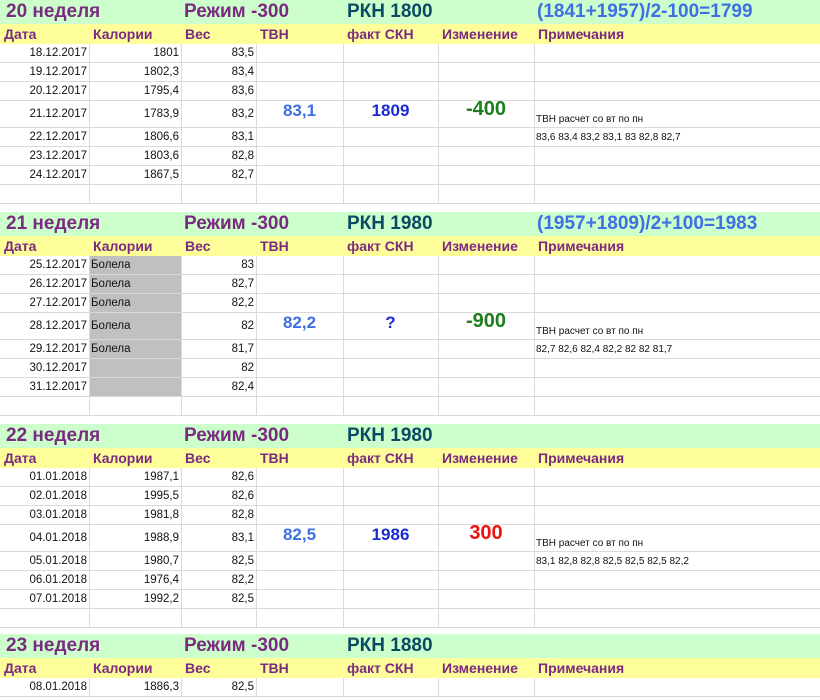  What do you see at coordinates (44, 175) in the screenshot?
I see `date-cell: 24.12.2017` at bounding box center [44, 175].